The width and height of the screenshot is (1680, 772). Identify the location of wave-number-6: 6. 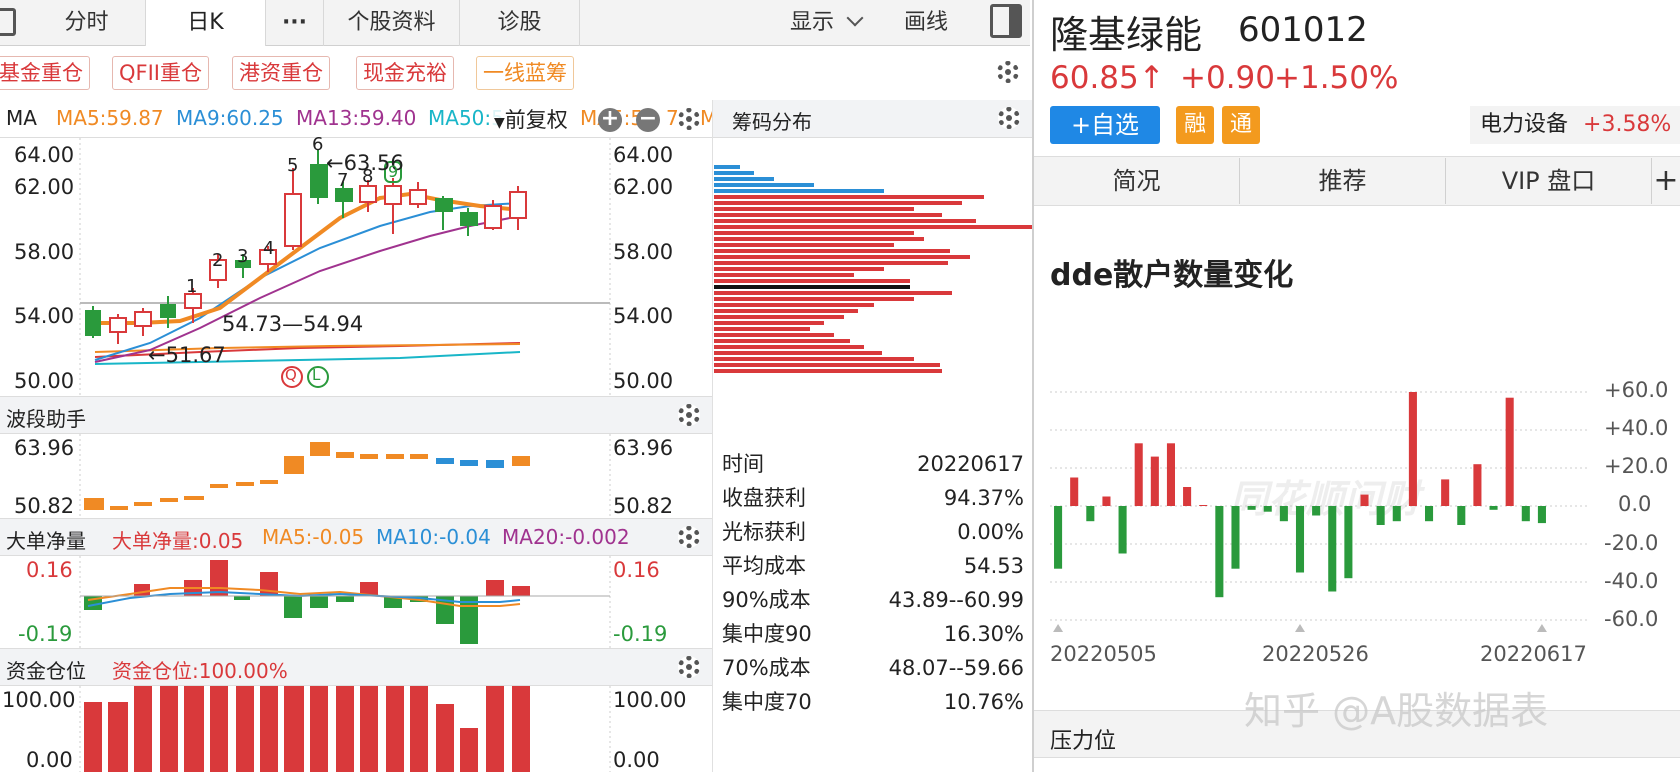
(318, 144).